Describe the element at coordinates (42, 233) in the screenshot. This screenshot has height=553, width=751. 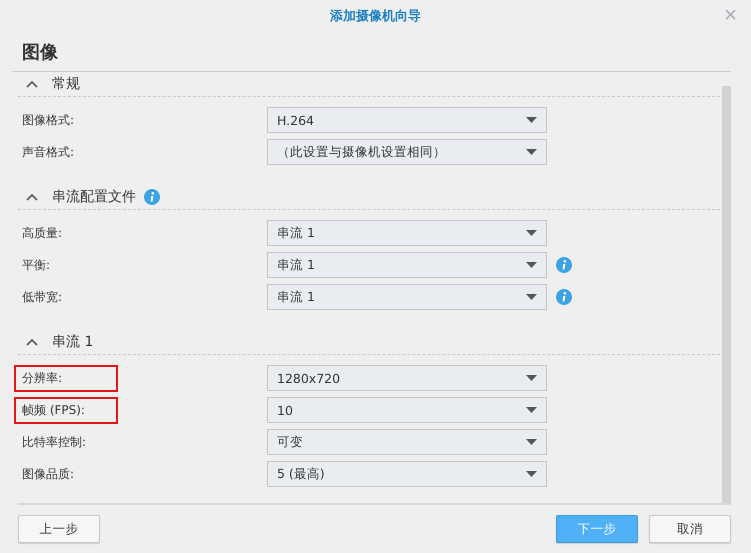
I see `field-label: 高质量:` at that location.